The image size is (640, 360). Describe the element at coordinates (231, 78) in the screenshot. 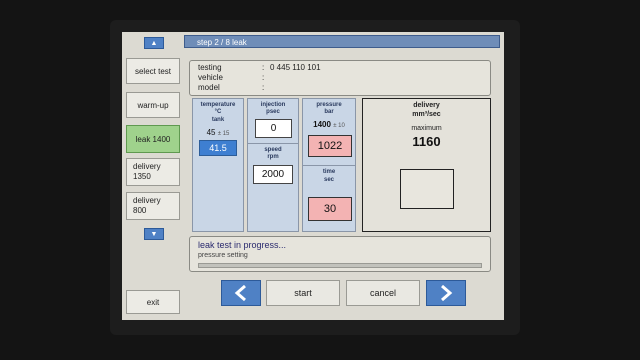

I see `vehicle-row: vehicle :` at that location.